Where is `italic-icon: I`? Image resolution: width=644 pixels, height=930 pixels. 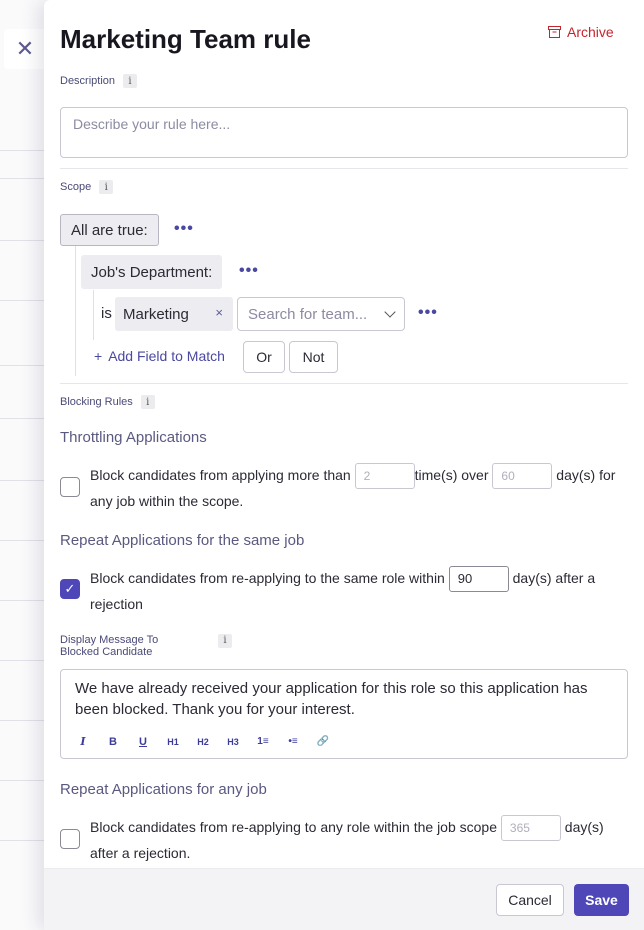
italic-icon: I is located at coordinates (83, 741).